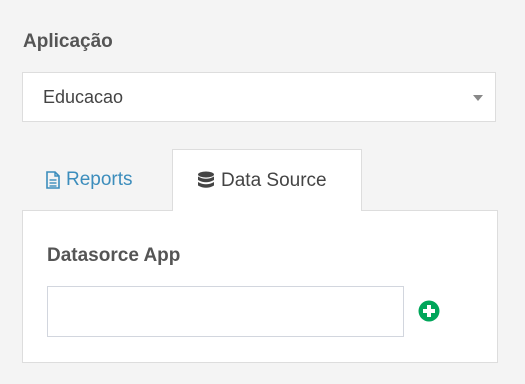 The height and width of the screenshot is (384, 525). What do you see at coordinates (478, 98) in the screenshot?
I see `chevron-down-icon` at bounding box center [478, 98].